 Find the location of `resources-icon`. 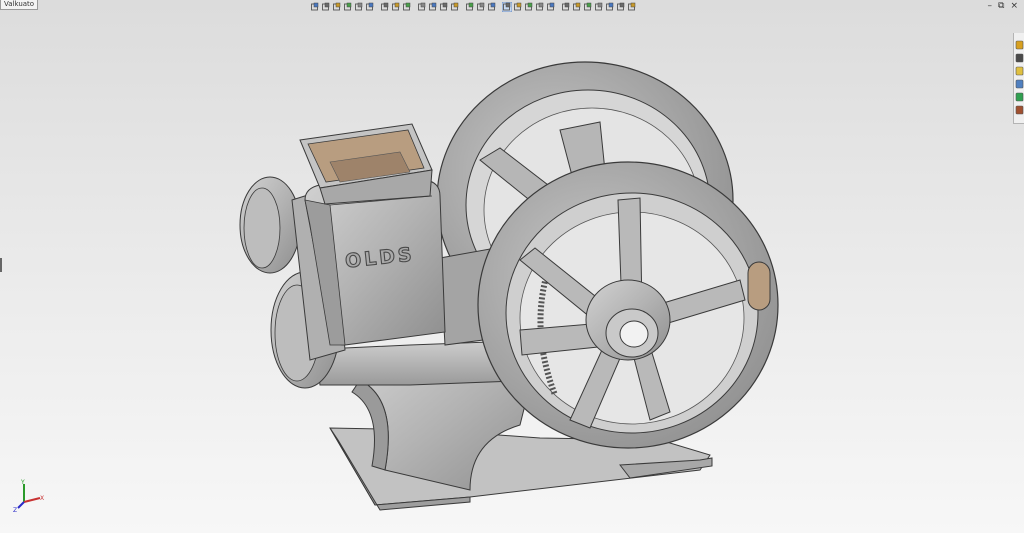

resources-icon is located at coordinates (1019, 42).